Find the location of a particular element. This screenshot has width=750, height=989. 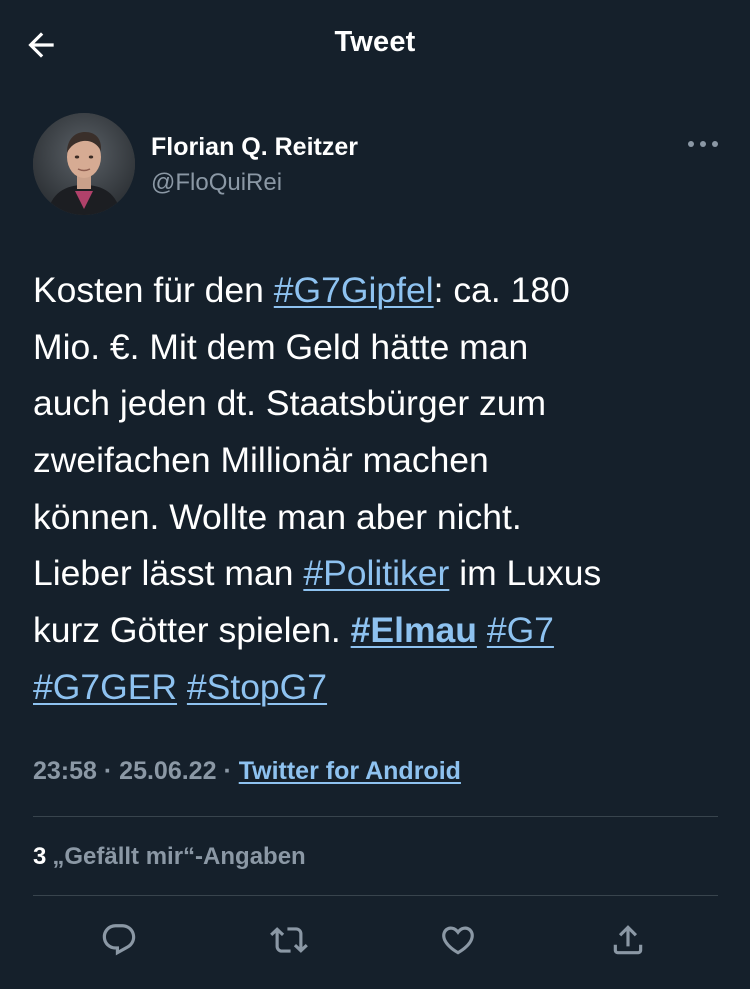

tweet-text-segment: im Luxus is located at coordinates (525, 573).